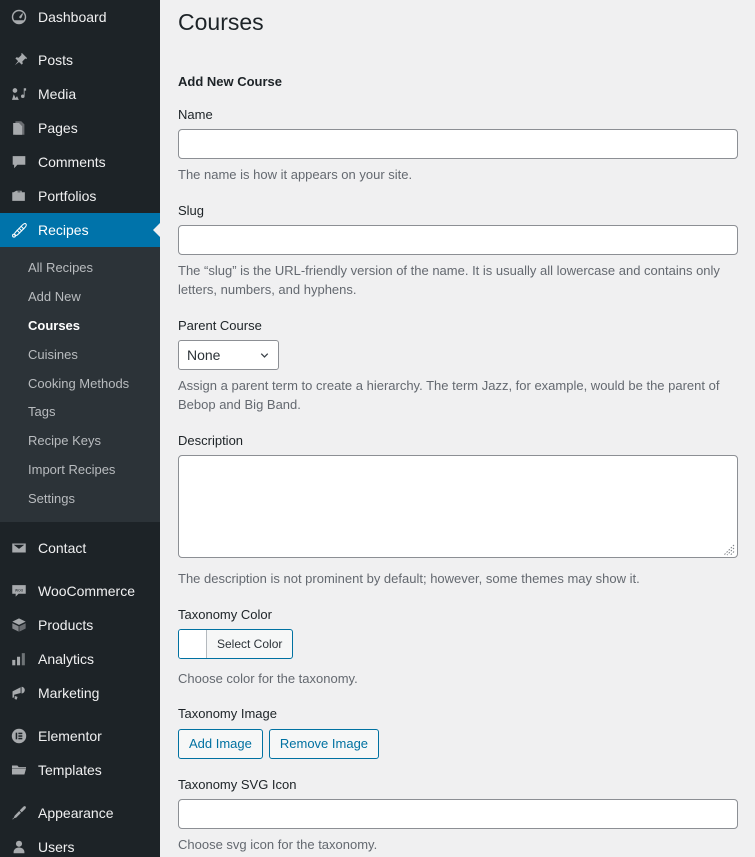  Describe the element at coordinates (324, 743) in the screenshot. I see `remove-image-button: Remove Image` at that location.